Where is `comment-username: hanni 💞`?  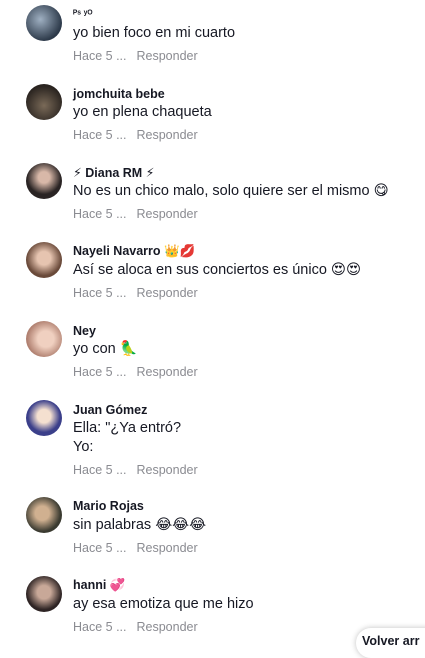 comment-username: hanni 💞 is located at coordinates (99, 585).